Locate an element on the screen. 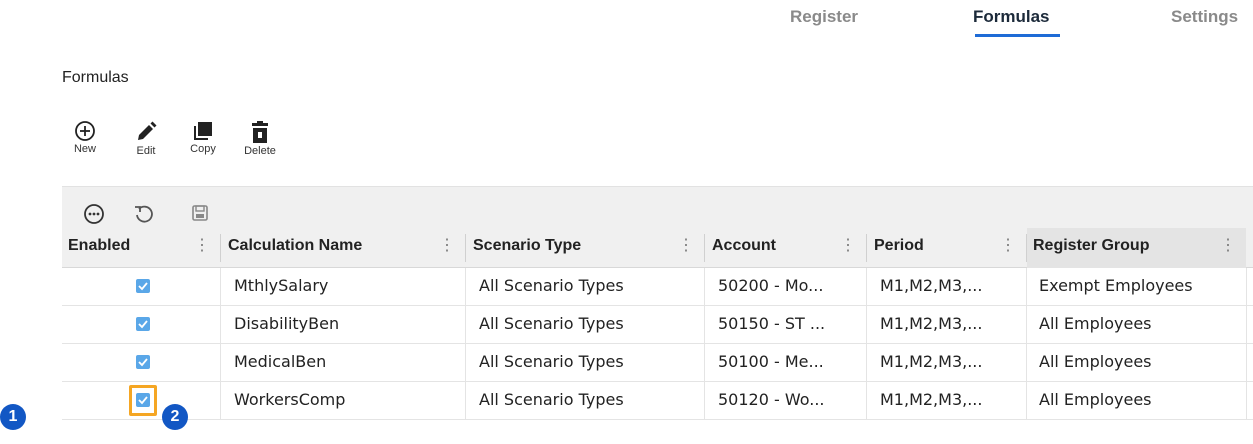  copy-button: Copy is located at coordinates (203, 137).